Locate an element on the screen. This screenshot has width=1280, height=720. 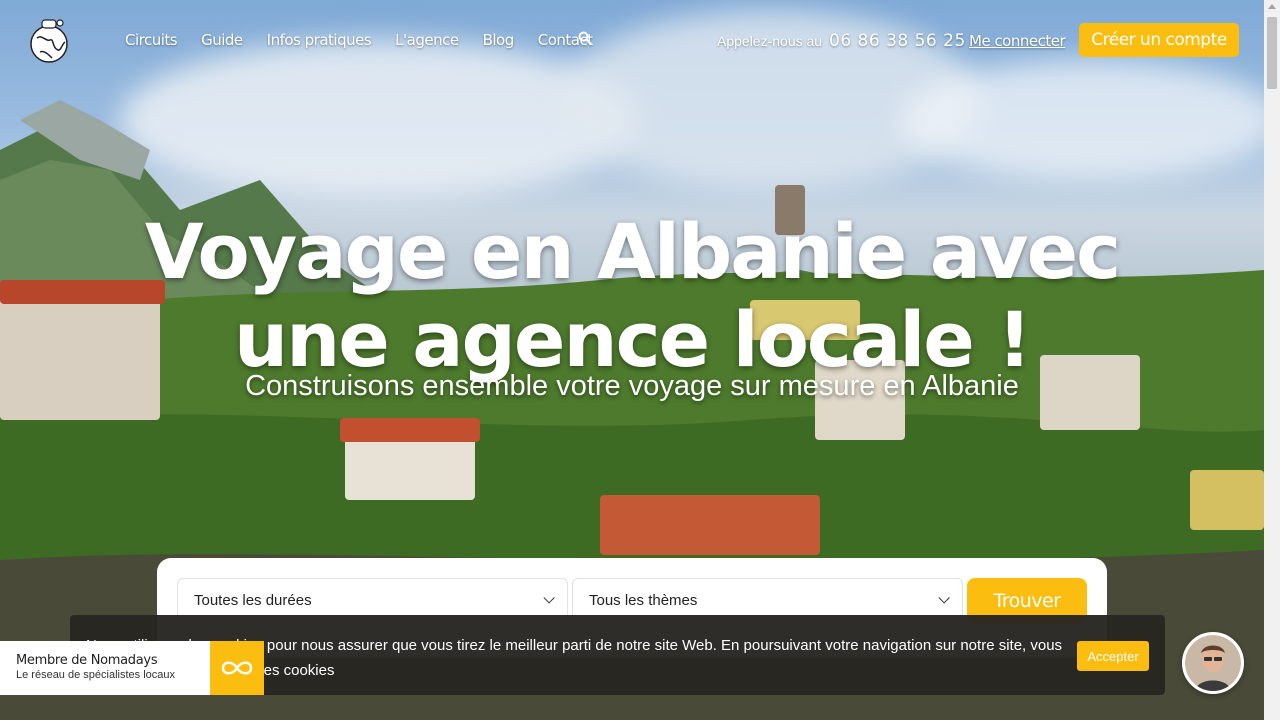
nomadays-subtitle: Le réseau de spécialistes locaux is located at coordinates (95, 675).